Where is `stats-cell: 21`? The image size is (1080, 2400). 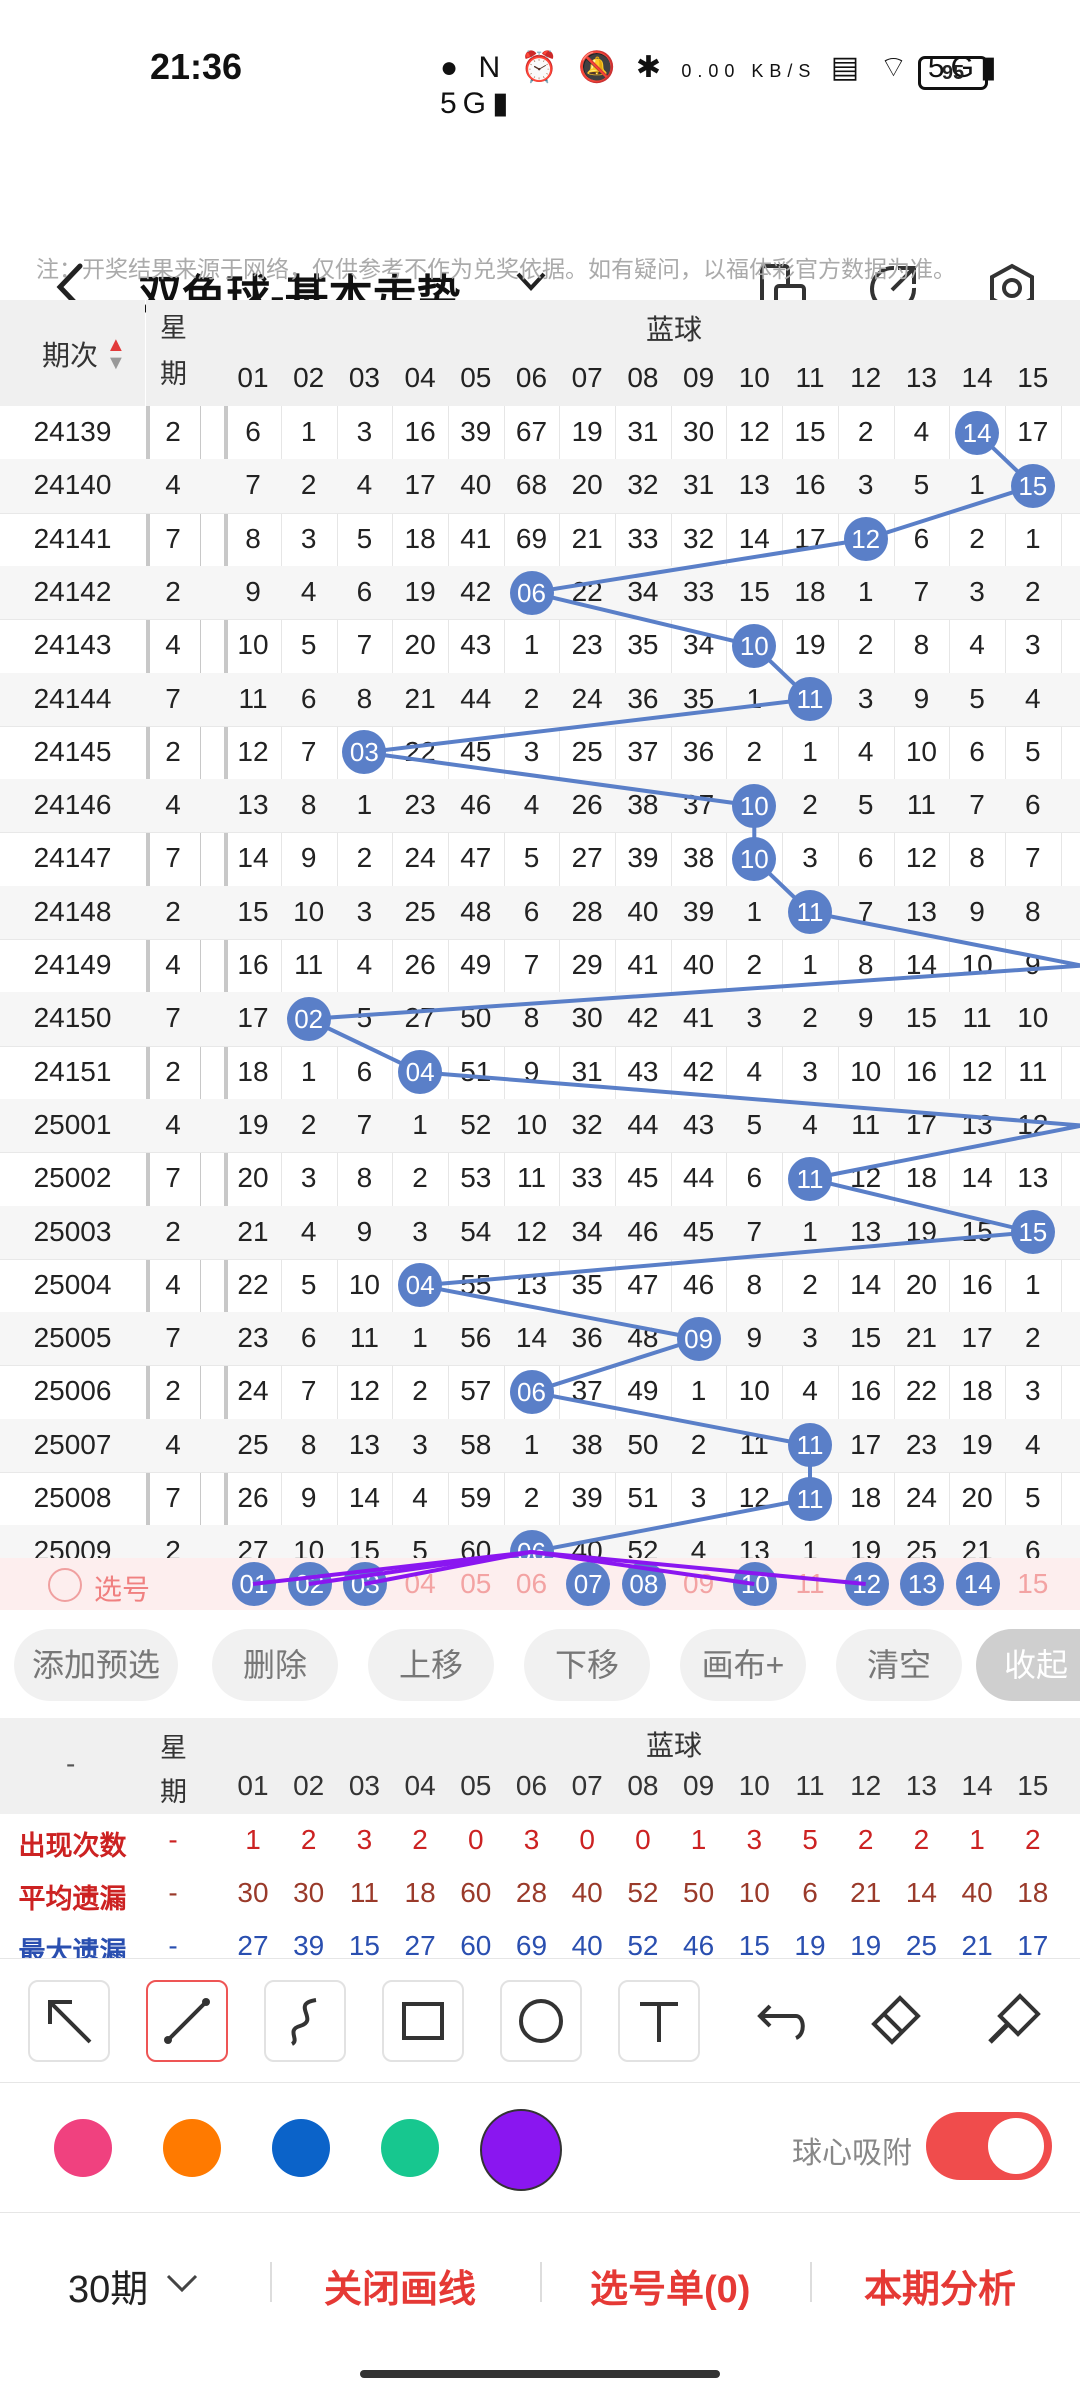 stats-cell: 21 is located at coordinates (866, 1892).